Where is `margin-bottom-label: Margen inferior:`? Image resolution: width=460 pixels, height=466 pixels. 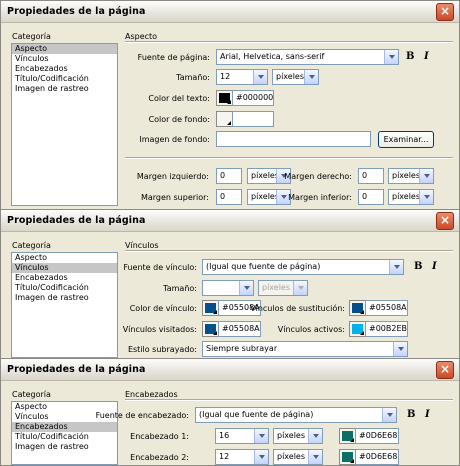 margin-bottom-label: Margen inferior: is located at coordinates (320, 197).